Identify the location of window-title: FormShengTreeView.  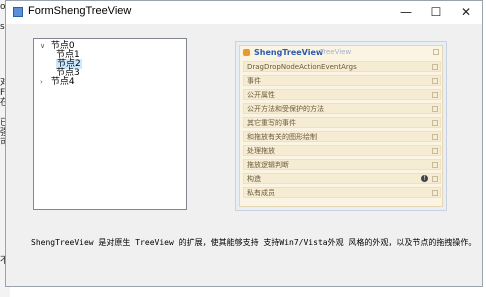
(80, 11).